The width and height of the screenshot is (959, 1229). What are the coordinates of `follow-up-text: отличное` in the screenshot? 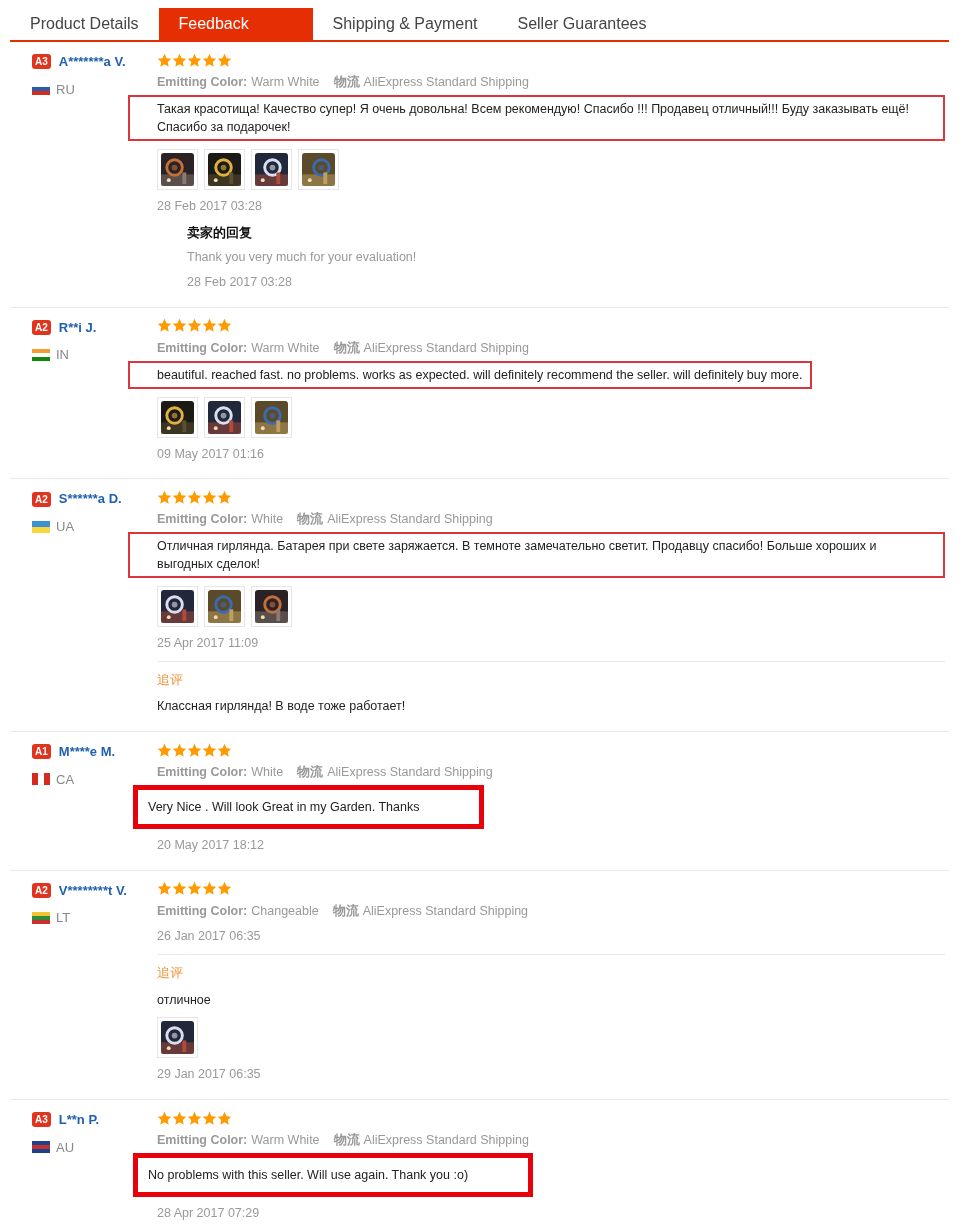 It's located at (184, 1000).